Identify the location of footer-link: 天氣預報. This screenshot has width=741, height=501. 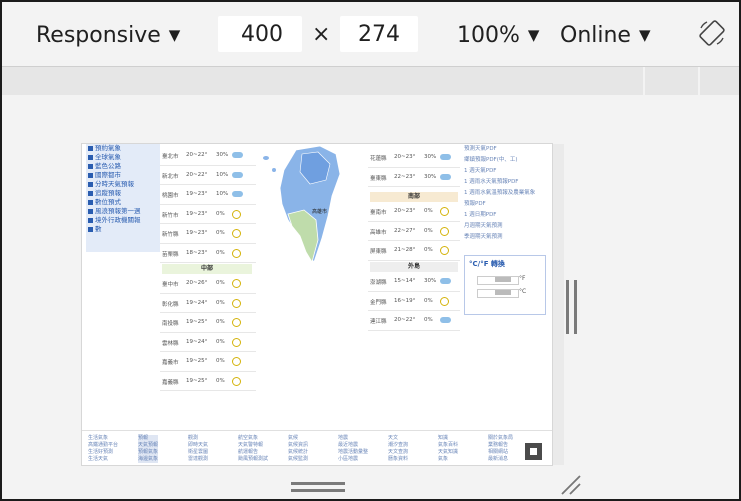
(148, 445).